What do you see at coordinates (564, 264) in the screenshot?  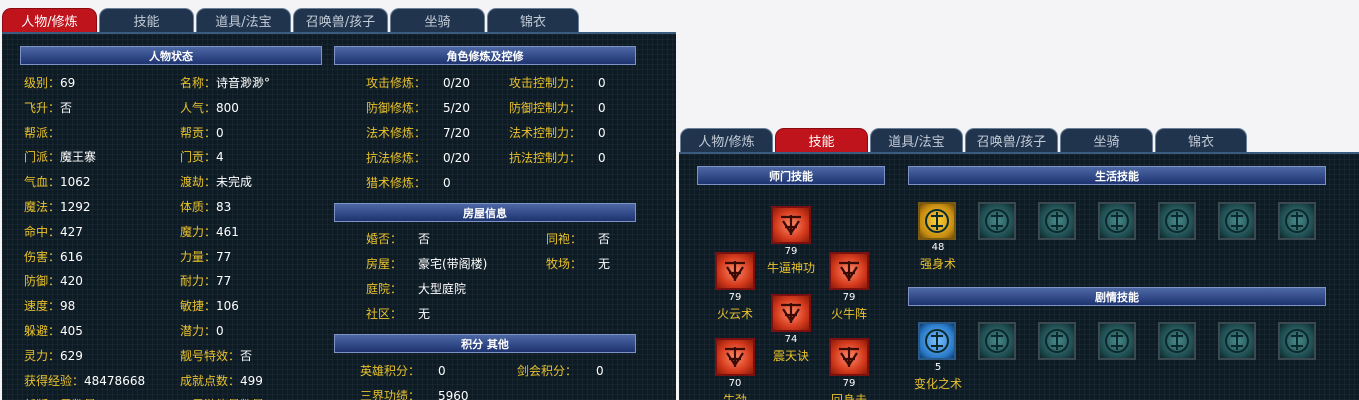 I see `house-row-2-label: 牧场：` at bounding box center [564, 264].